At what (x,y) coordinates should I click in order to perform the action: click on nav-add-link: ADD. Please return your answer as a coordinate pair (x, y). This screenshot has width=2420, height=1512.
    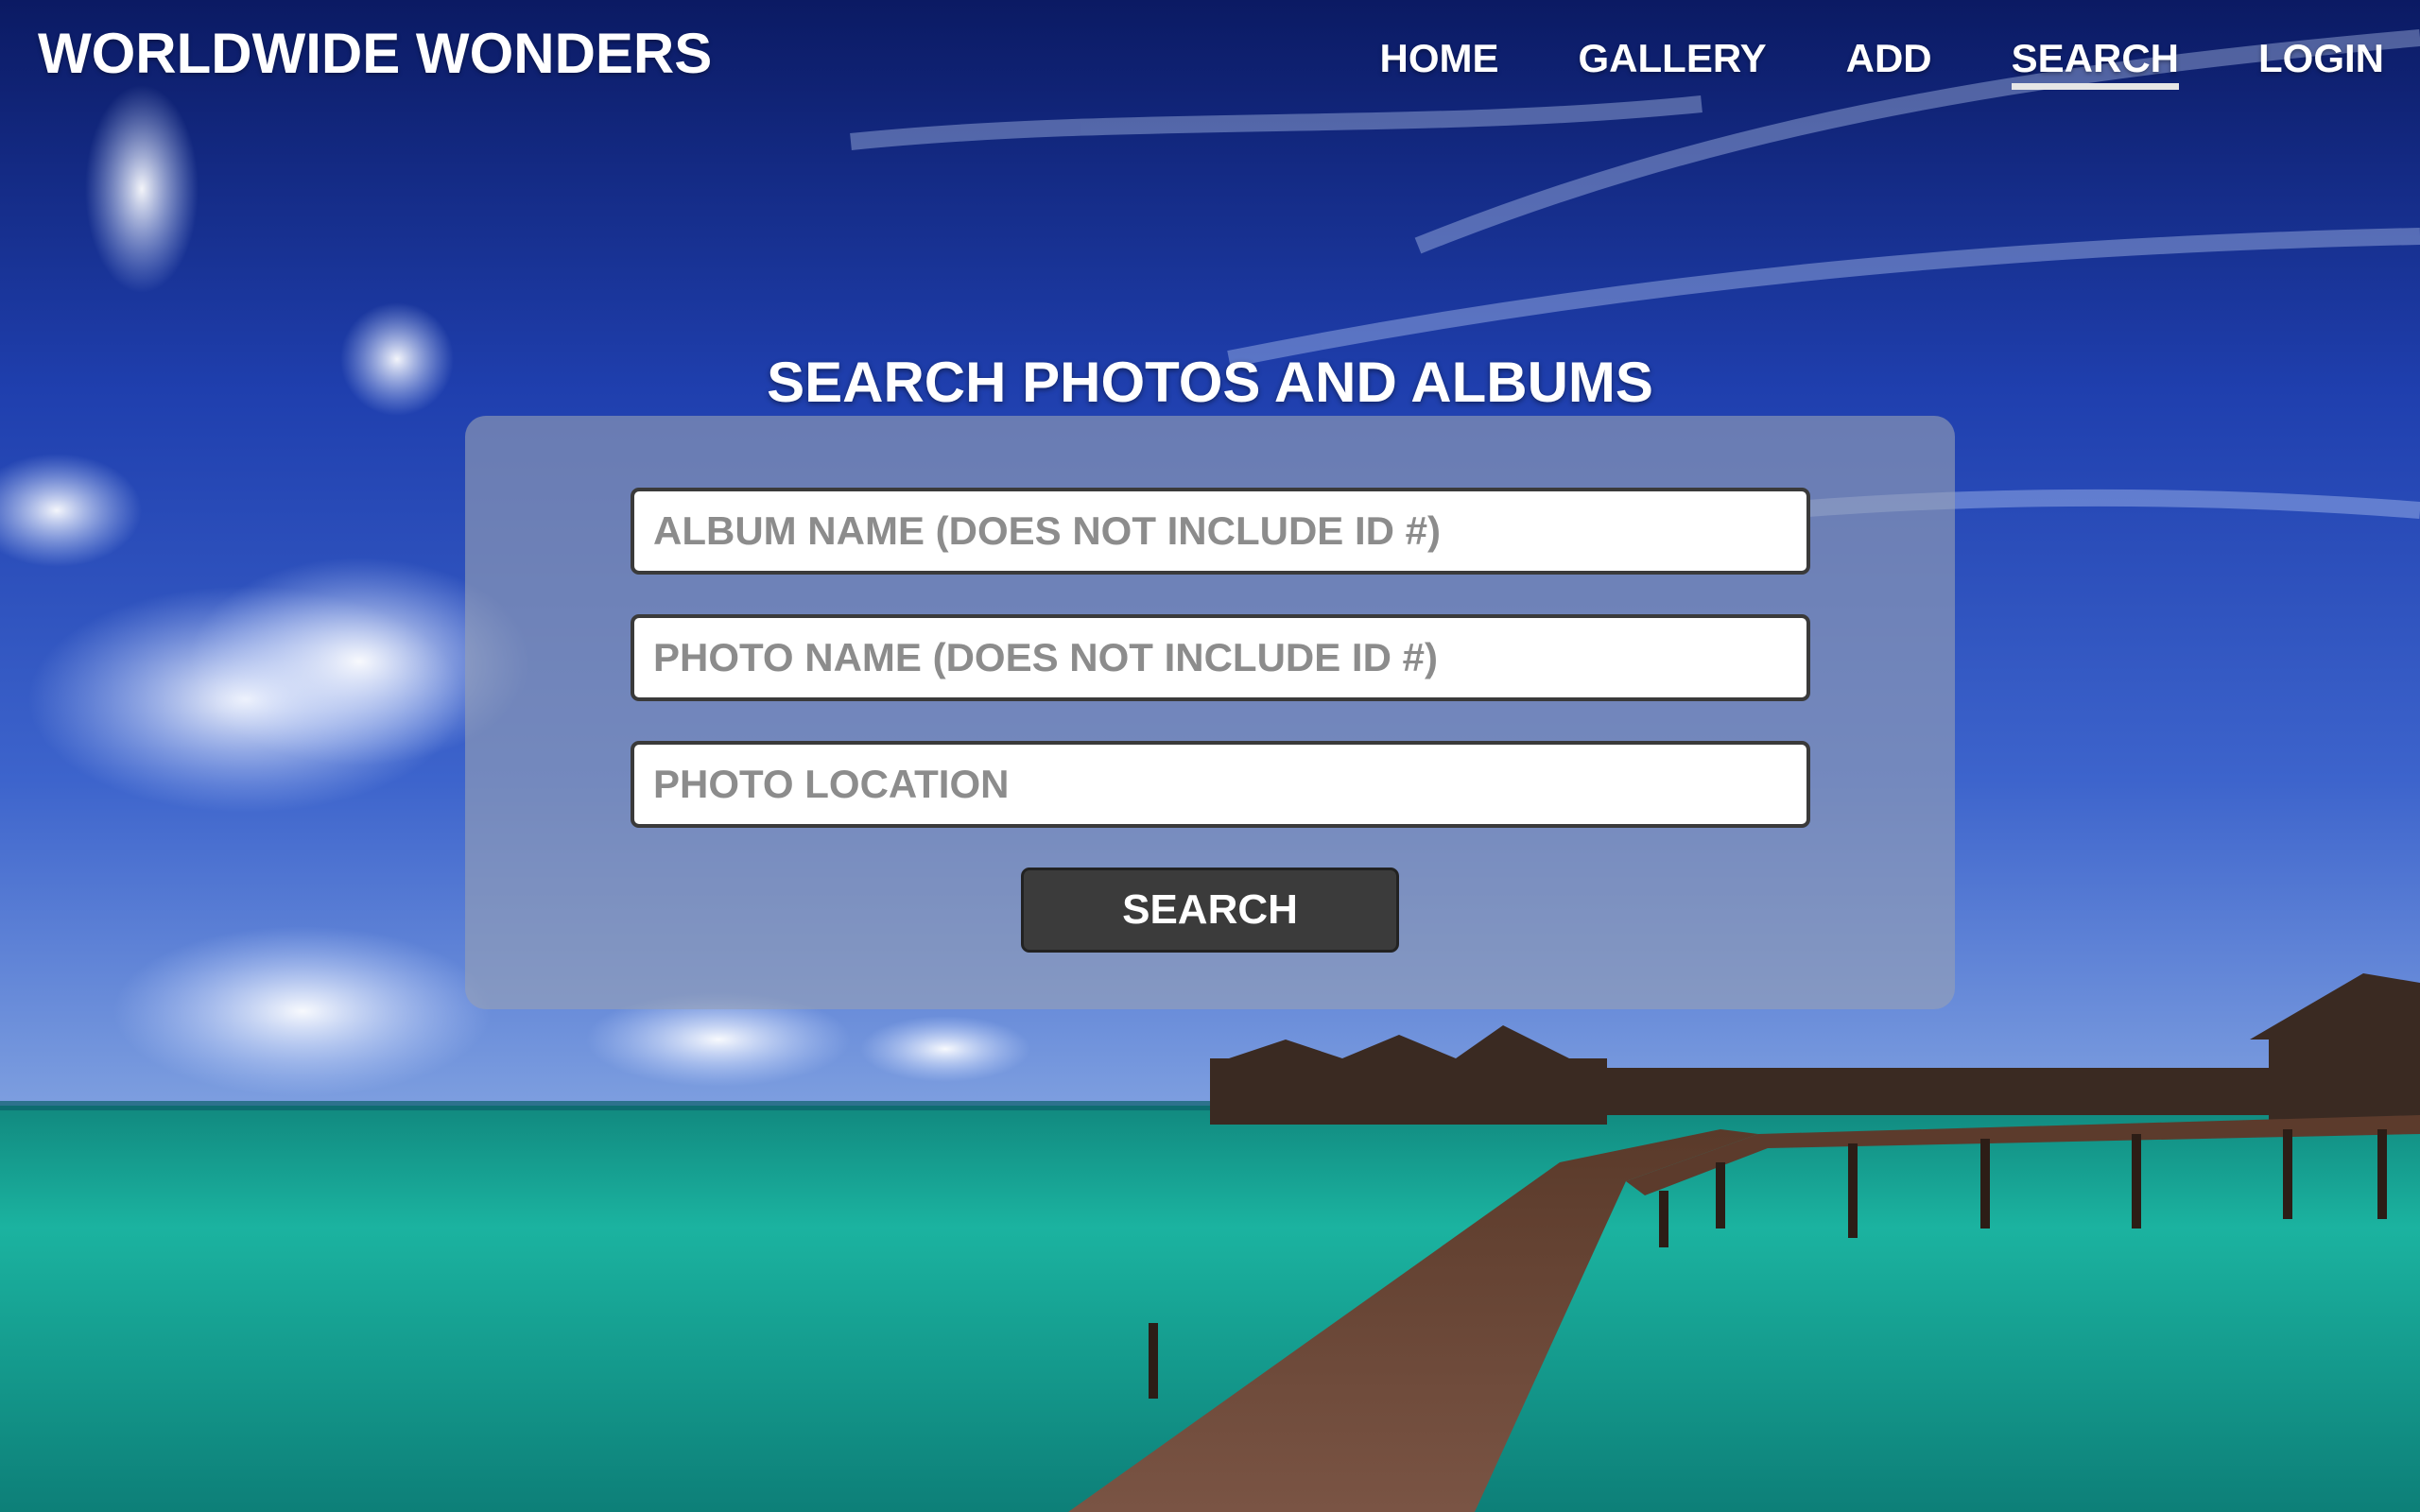
    Looking at the image, I should click on (1889, 60).